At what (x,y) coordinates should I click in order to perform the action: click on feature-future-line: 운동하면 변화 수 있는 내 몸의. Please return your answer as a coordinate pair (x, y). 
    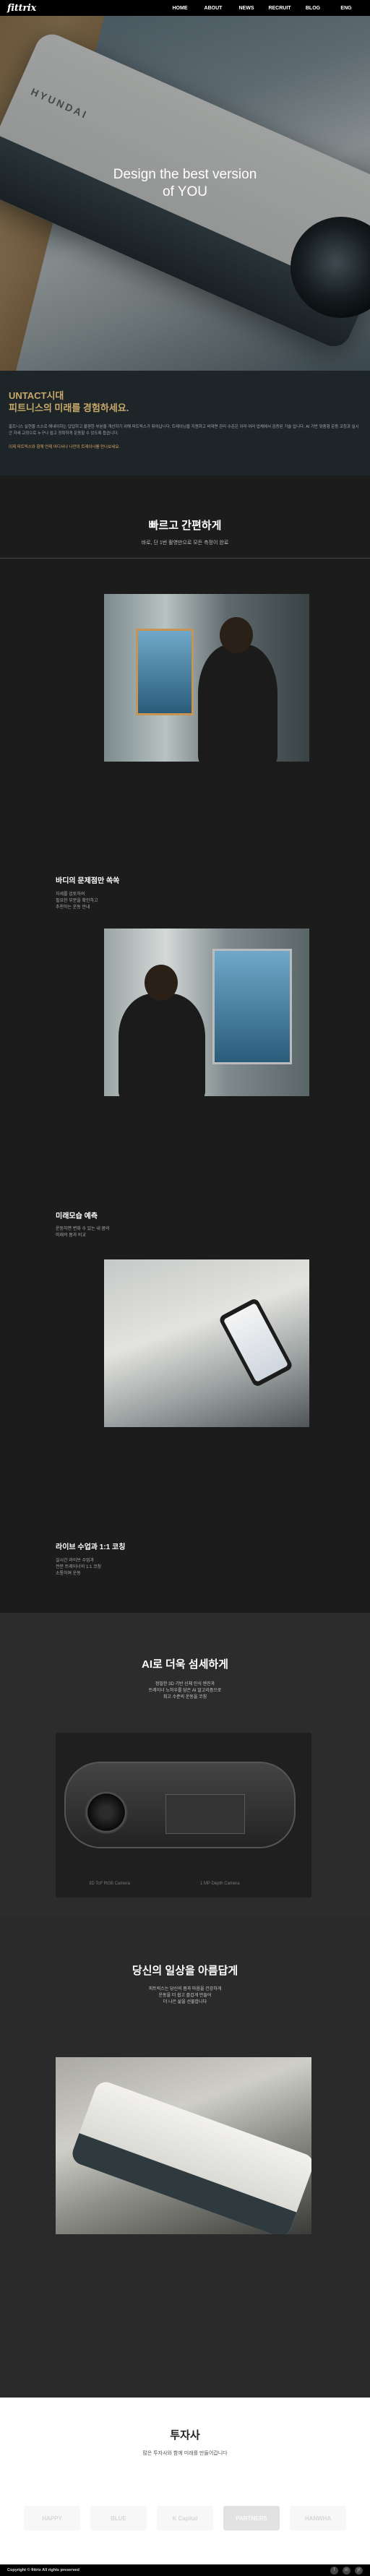
    Looking at the image, I should click on (83, 1229).